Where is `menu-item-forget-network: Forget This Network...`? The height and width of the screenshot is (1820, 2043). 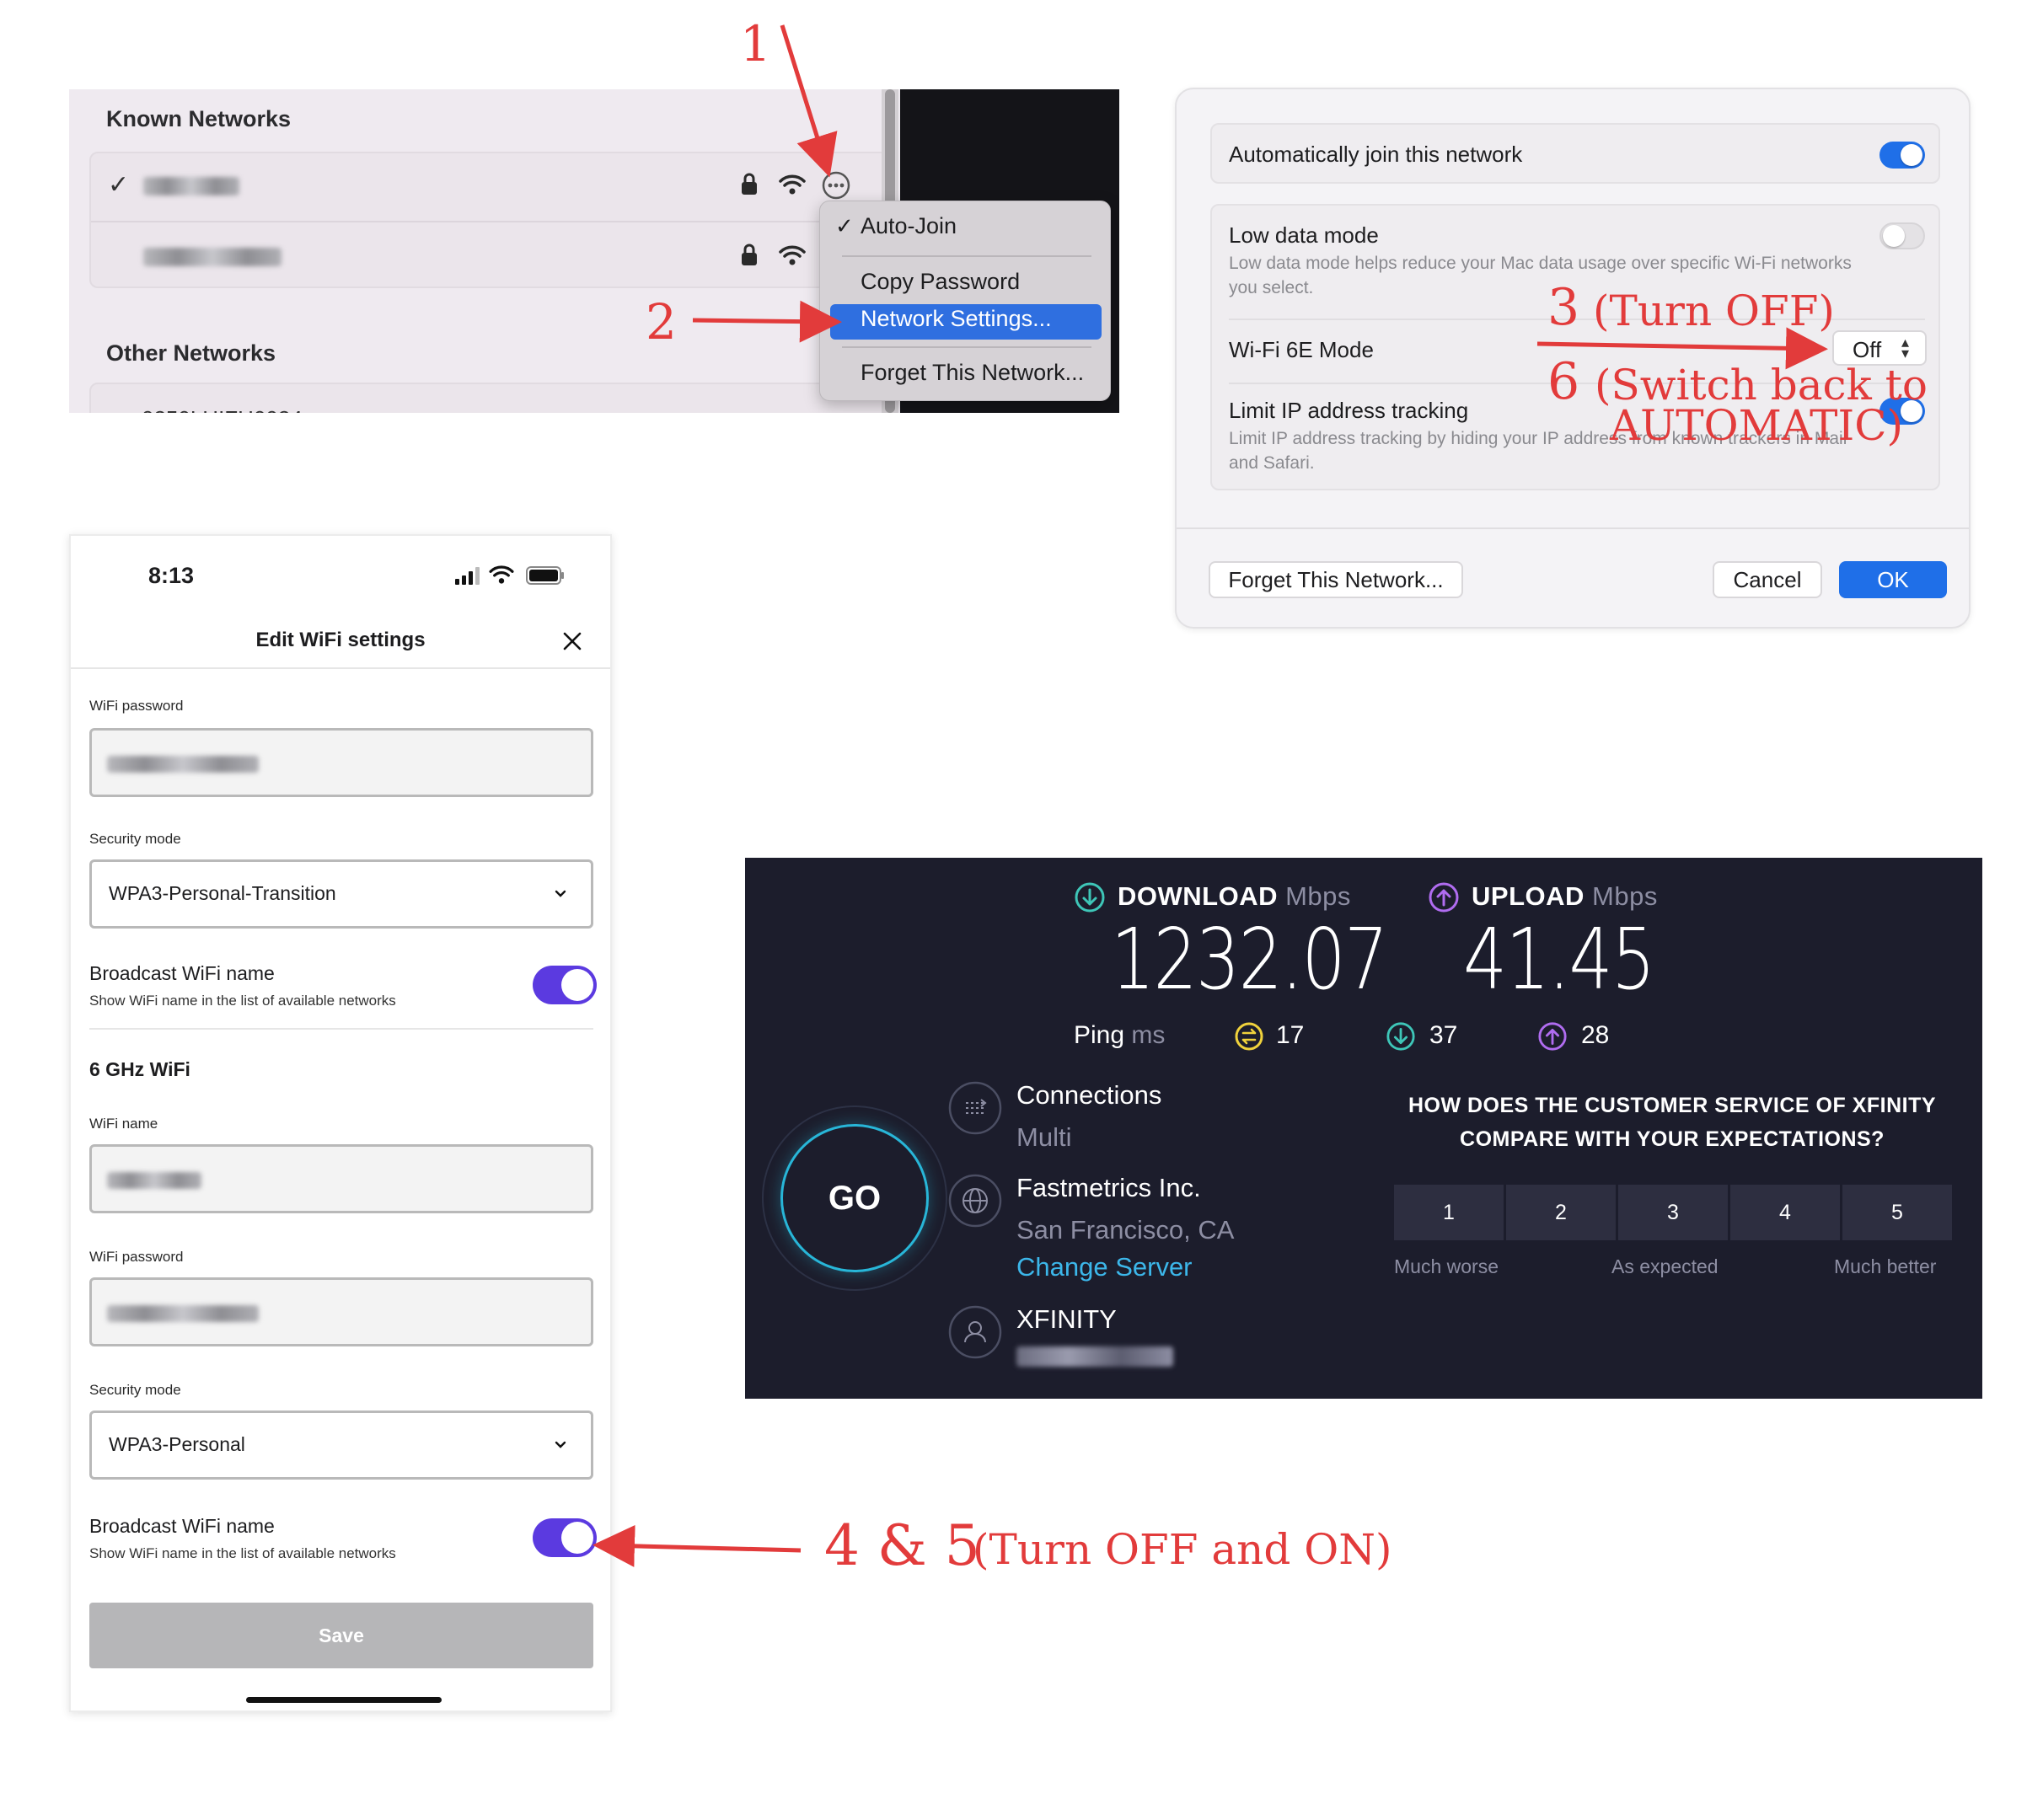
menu-item-forget-network: Forget This Network... is located at coordinates (972, 373).